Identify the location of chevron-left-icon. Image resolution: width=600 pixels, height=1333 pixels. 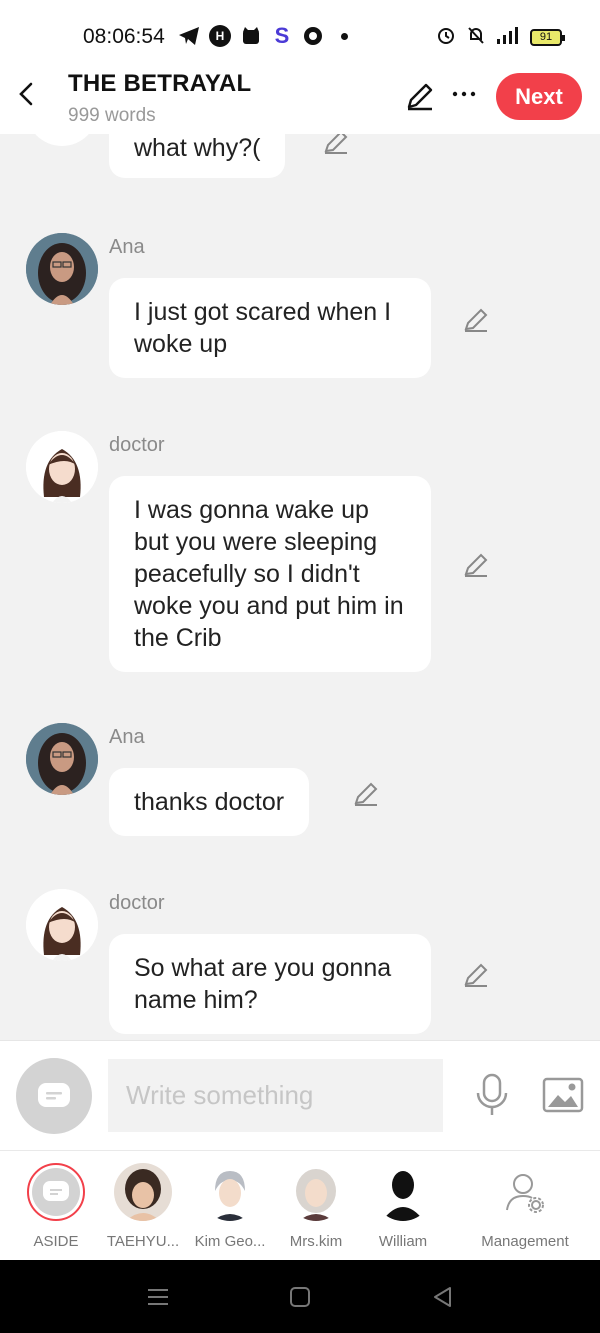
(26, 94).